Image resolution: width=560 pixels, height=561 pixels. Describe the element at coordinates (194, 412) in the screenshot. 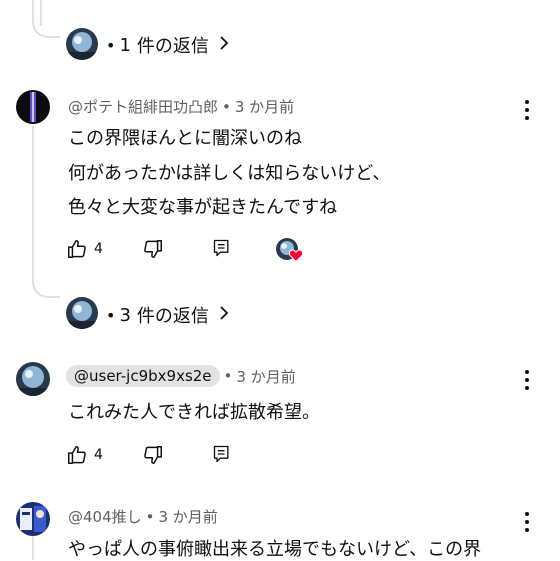

I see `comment-text-line: これみた人できれば拡散希望。` at that location.